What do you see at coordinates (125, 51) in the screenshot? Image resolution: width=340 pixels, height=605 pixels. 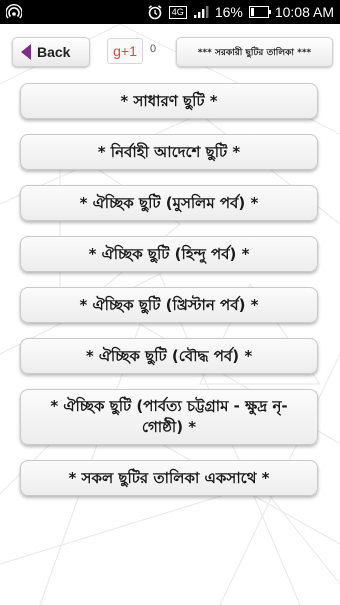 I see `google-plus-one-button: g+1` at bounding box center [125, 51].